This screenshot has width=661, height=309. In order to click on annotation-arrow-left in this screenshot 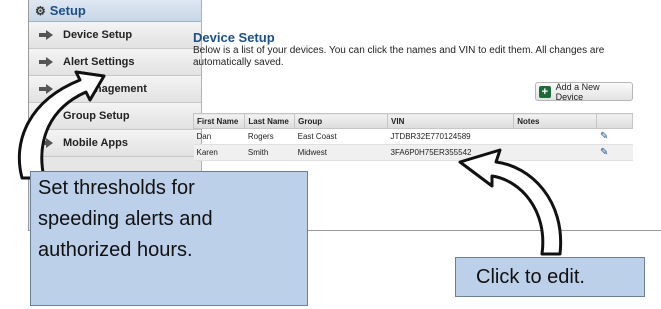, I will do `click(61, 125)`.